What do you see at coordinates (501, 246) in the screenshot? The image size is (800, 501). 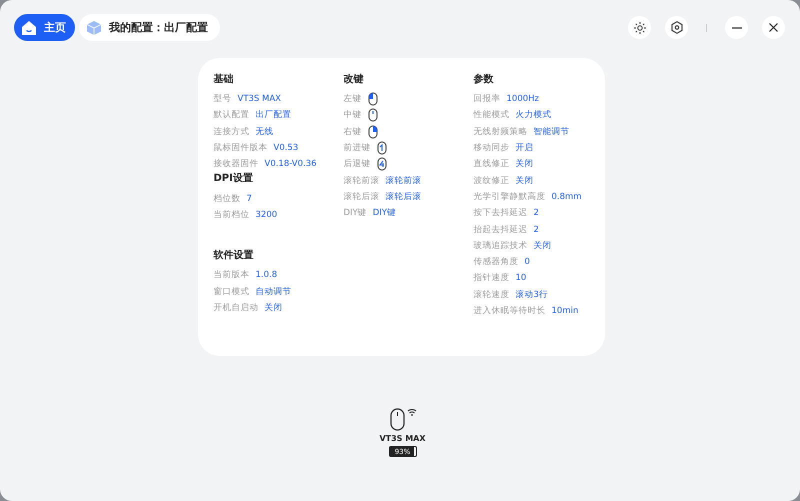 I see `field-label: 玻璃追踪技术` at bounding box center [501, 246].